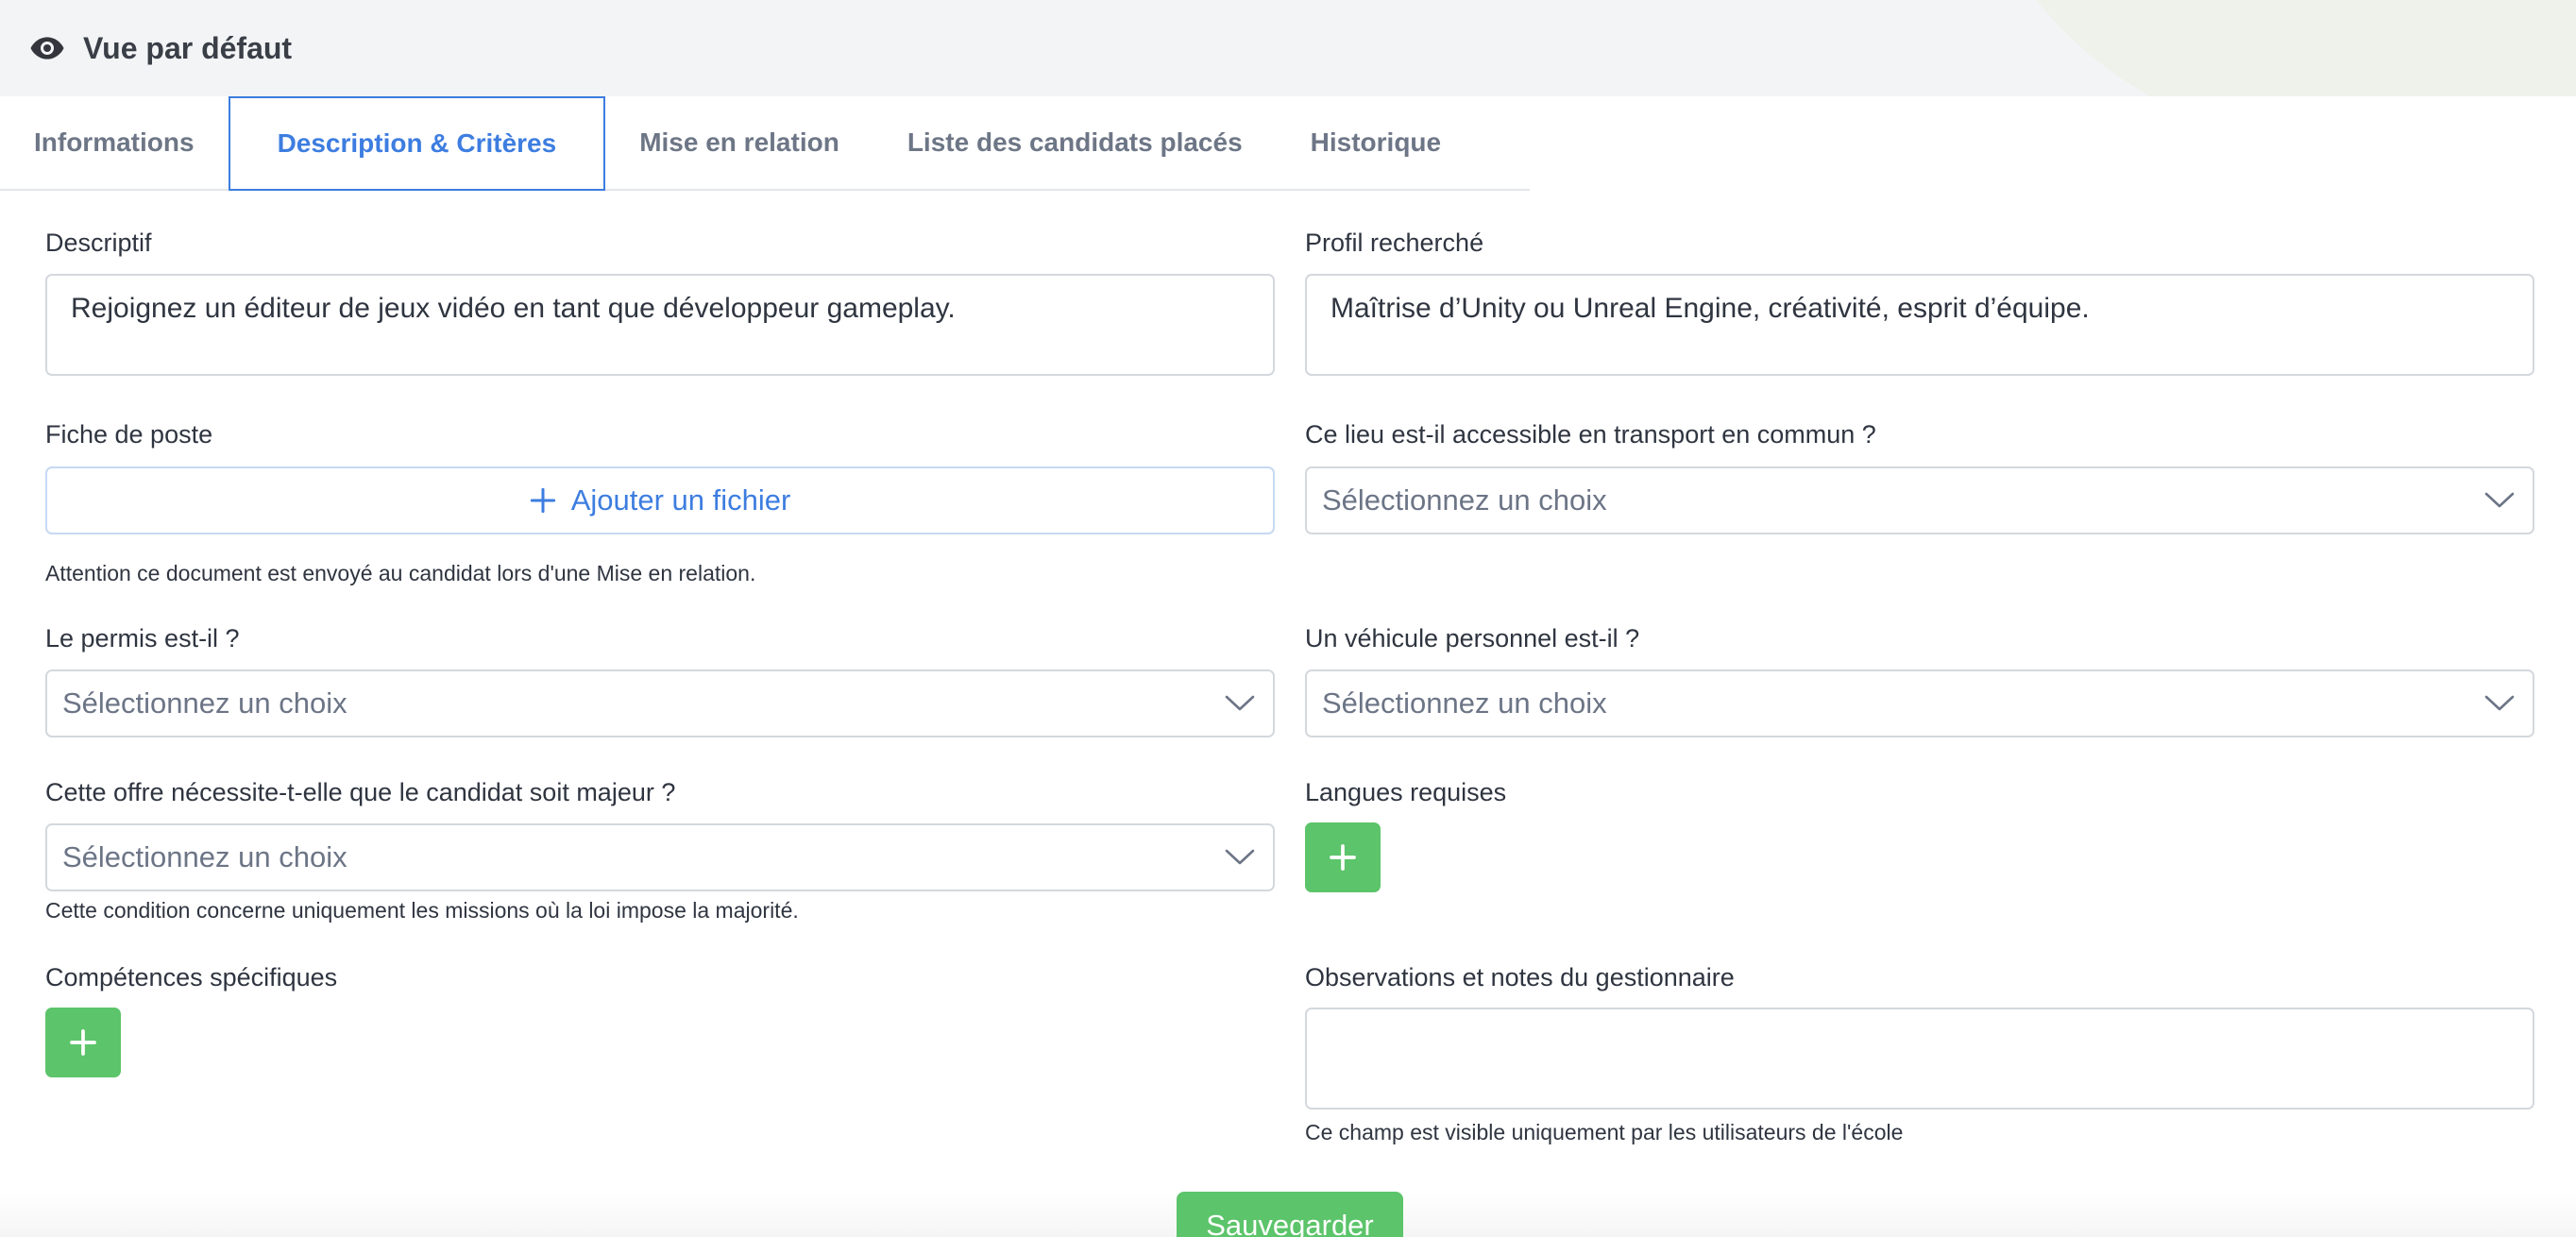  I want to click on add-langue-button, so click(1343, 857).